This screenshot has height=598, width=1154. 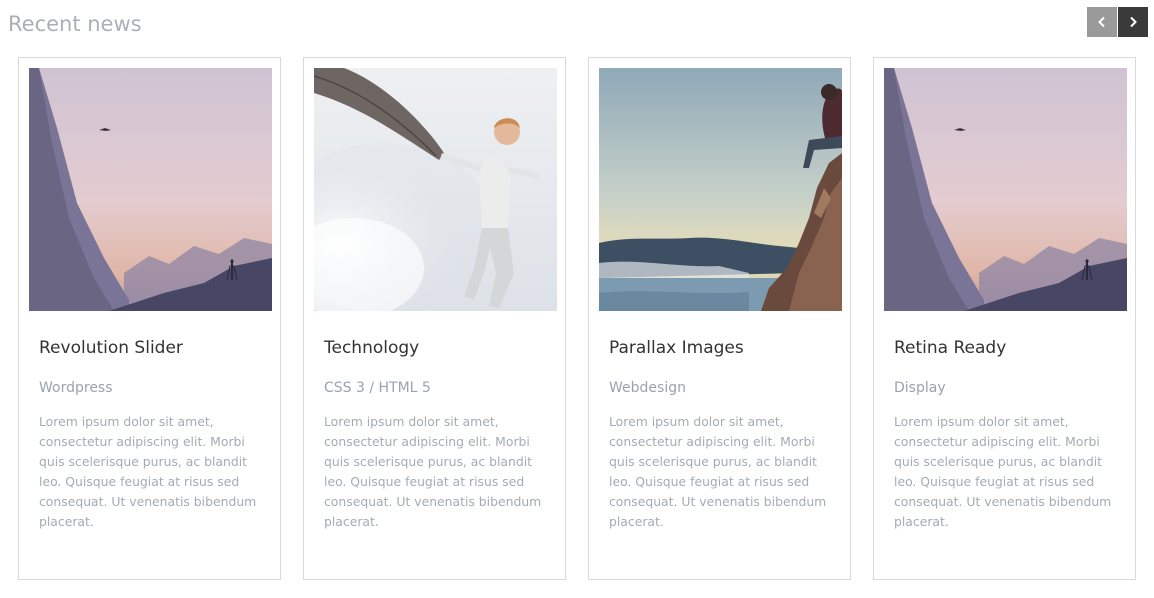 What do you see at coordinates (76, 388) in the screenshot?
I see `card-category: Wordpress` at bounding box center [76, 388].